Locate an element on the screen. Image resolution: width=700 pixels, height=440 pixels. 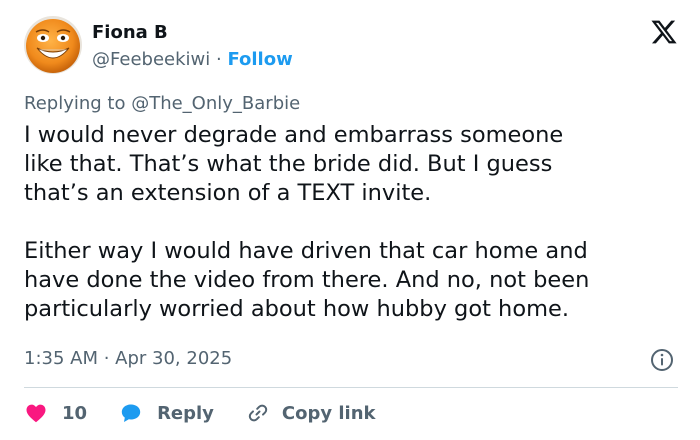
reply-target-link: @The_Only_Barbie is located at coordinates (215, 103).